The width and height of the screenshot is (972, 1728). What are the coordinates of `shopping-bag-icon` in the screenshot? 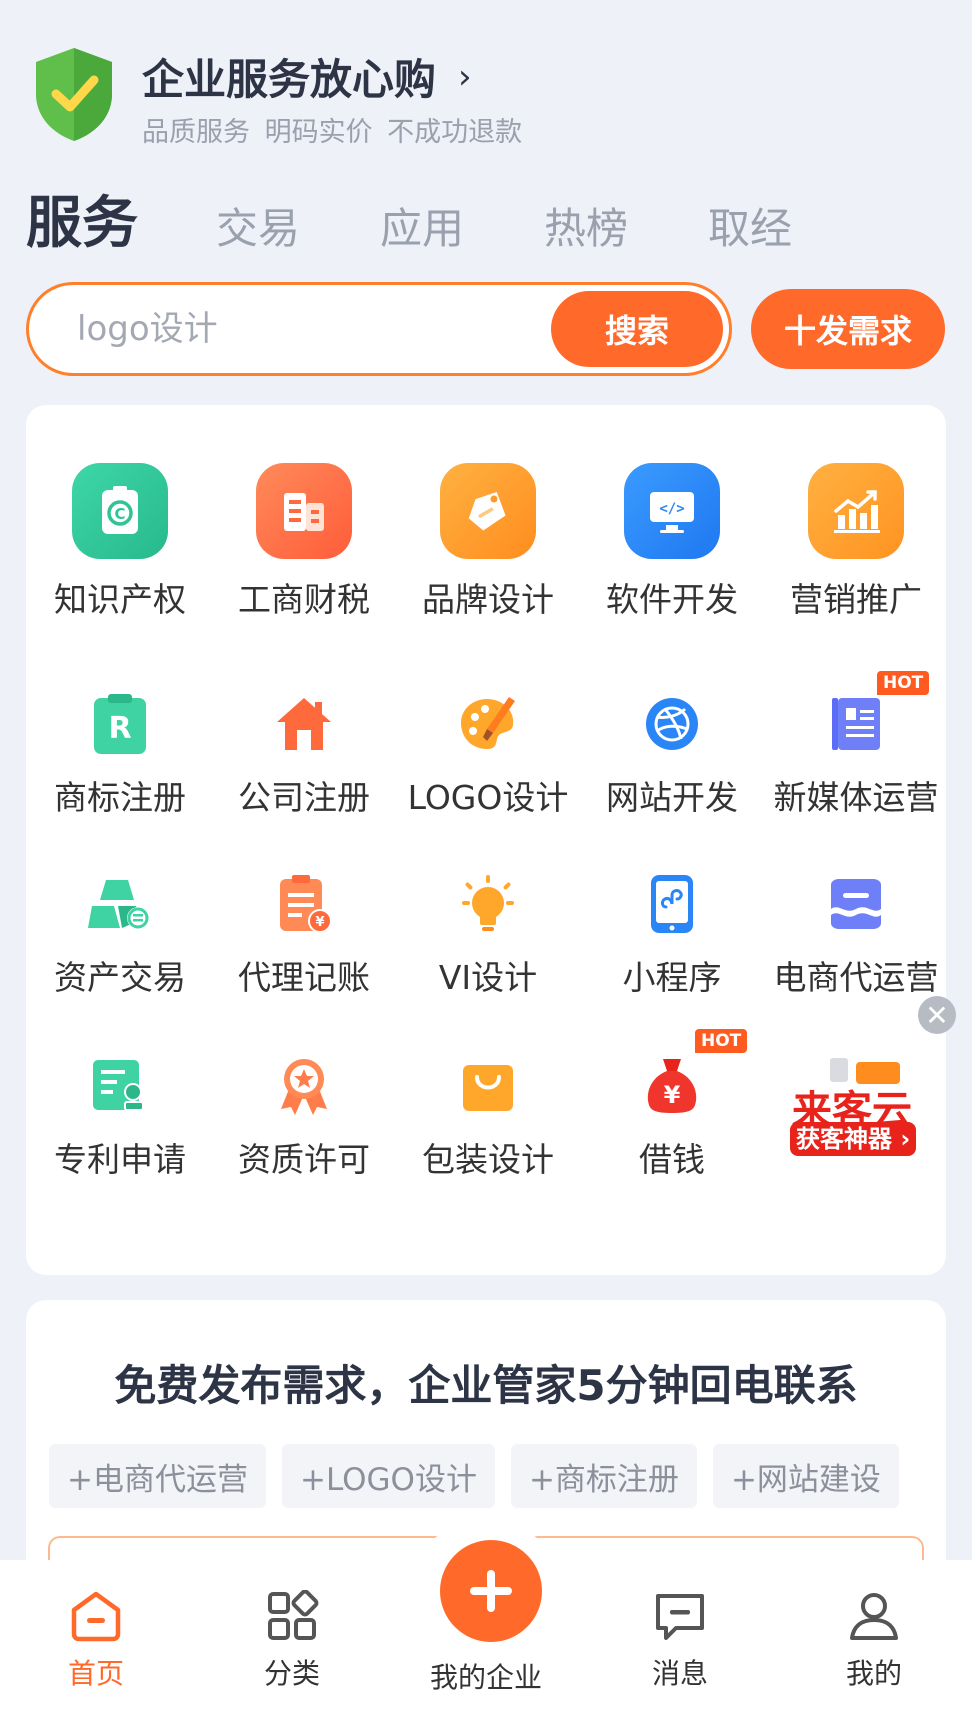 It's located at (488, 1086).